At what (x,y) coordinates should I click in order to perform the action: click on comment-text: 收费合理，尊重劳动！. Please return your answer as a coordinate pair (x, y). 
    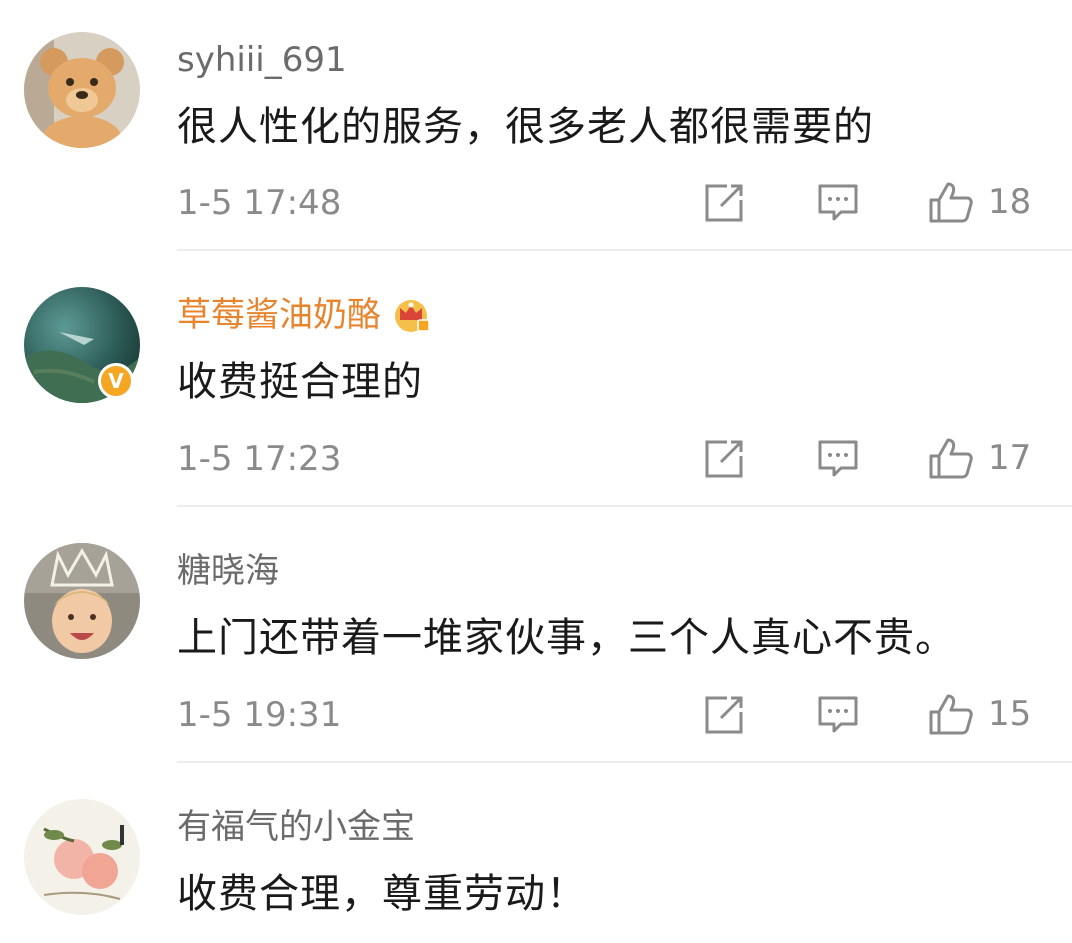
    Looking at the image, I should click on (382, 894).